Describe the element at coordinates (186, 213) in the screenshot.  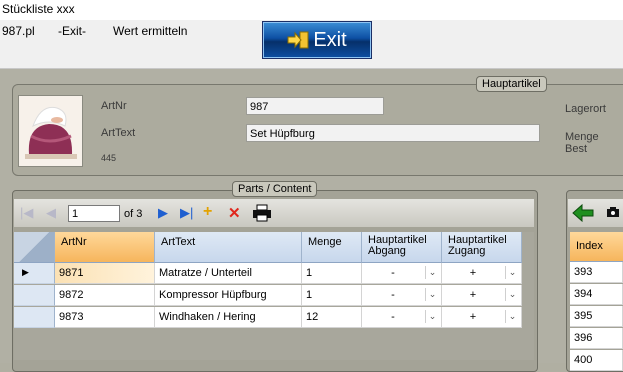
I see `last-record-icon: ▶|` at that location.